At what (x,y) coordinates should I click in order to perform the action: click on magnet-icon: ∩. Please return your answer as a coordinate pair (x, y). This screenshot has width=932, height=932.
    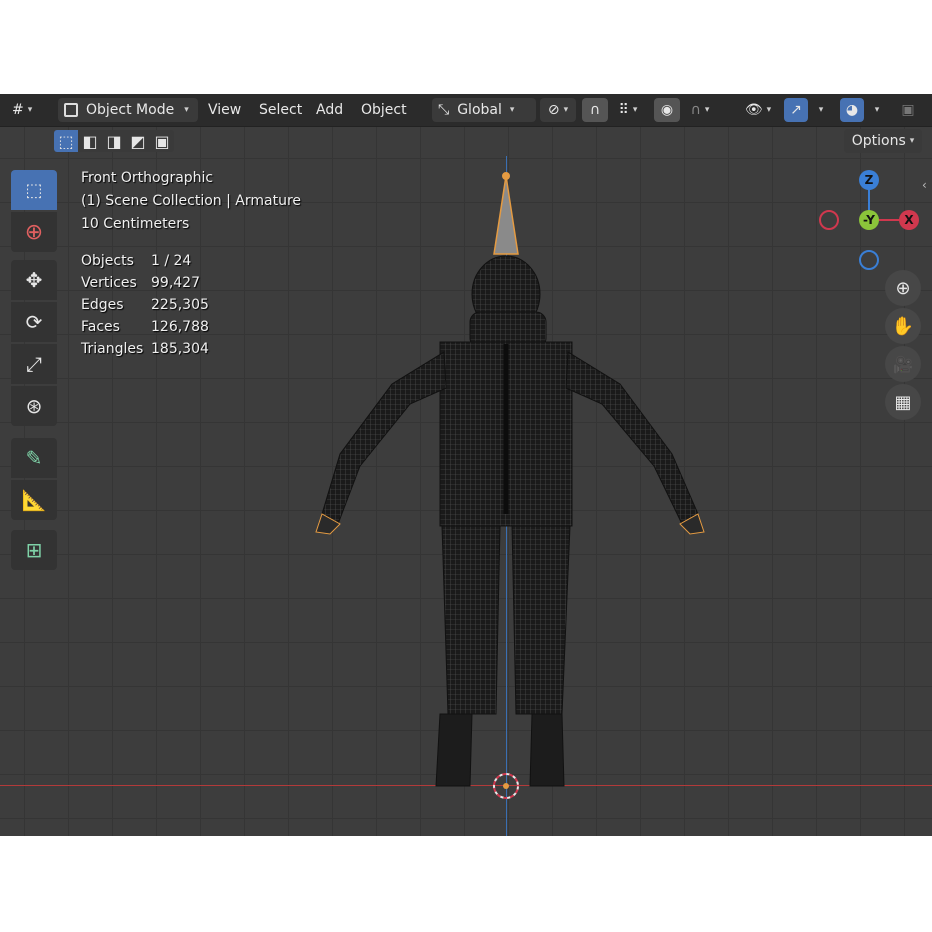
    Looking at the image, I should click on (595, 110).